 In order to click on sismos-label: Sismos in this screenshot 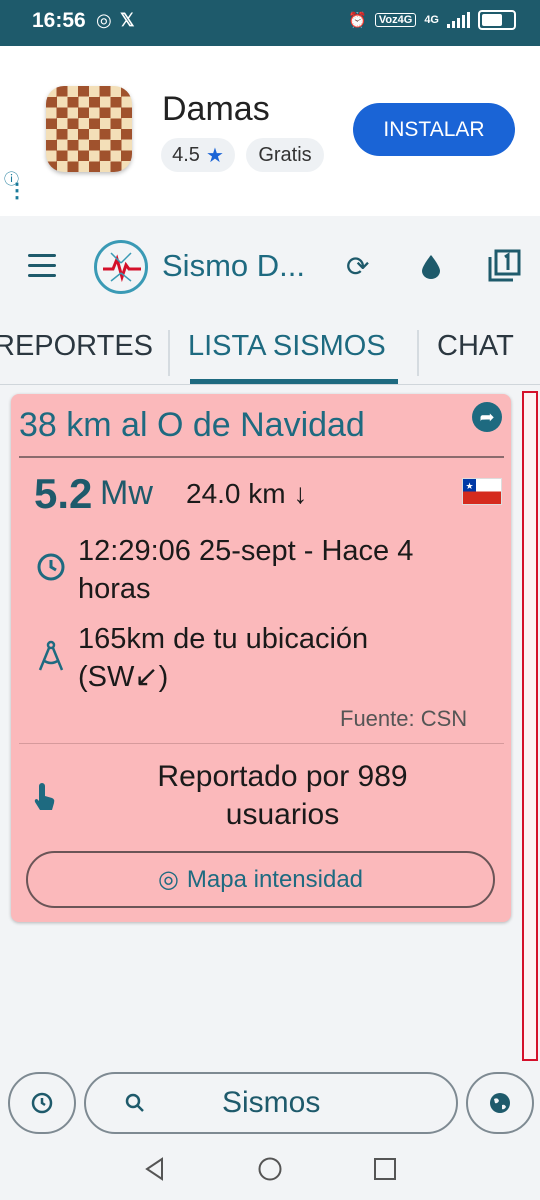, I will do `click(271, 1102)`.